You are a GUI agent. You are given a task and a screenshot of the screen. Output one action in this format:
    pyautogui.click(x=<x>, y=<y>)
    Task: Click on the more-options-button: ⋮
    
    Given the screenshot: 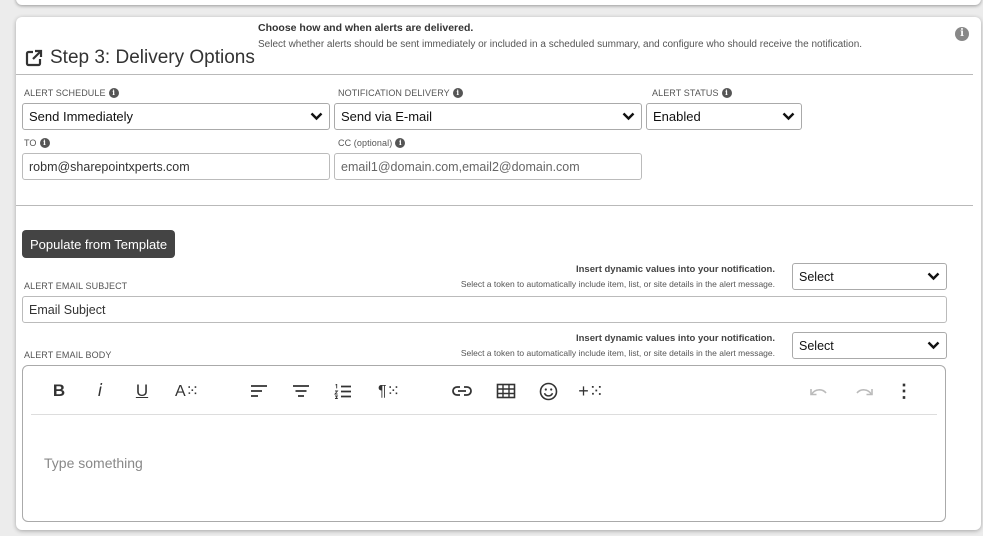 What is the action you would take?
    pyautogui.click(x=904, y=391)
    